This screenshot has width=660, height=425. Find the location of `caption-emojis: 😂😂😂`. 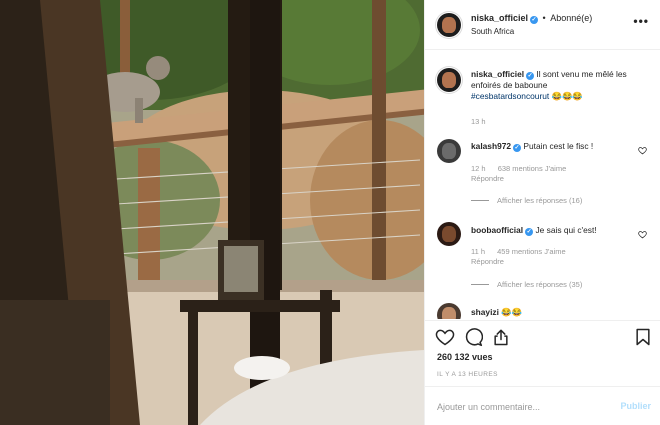

caption-emojis: 😂😂😂 is located at coordinates (567, 96).